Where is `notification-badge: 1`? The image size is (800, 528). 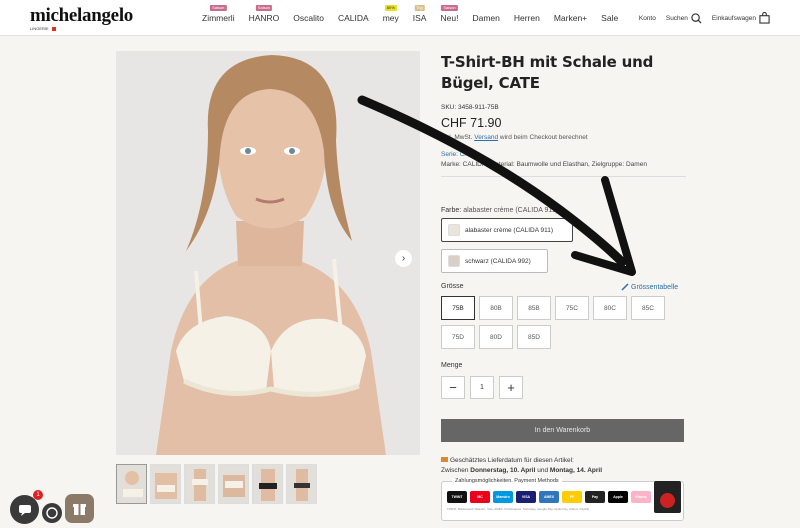
notification-badge: 1 is located at coordinates (38, 495).